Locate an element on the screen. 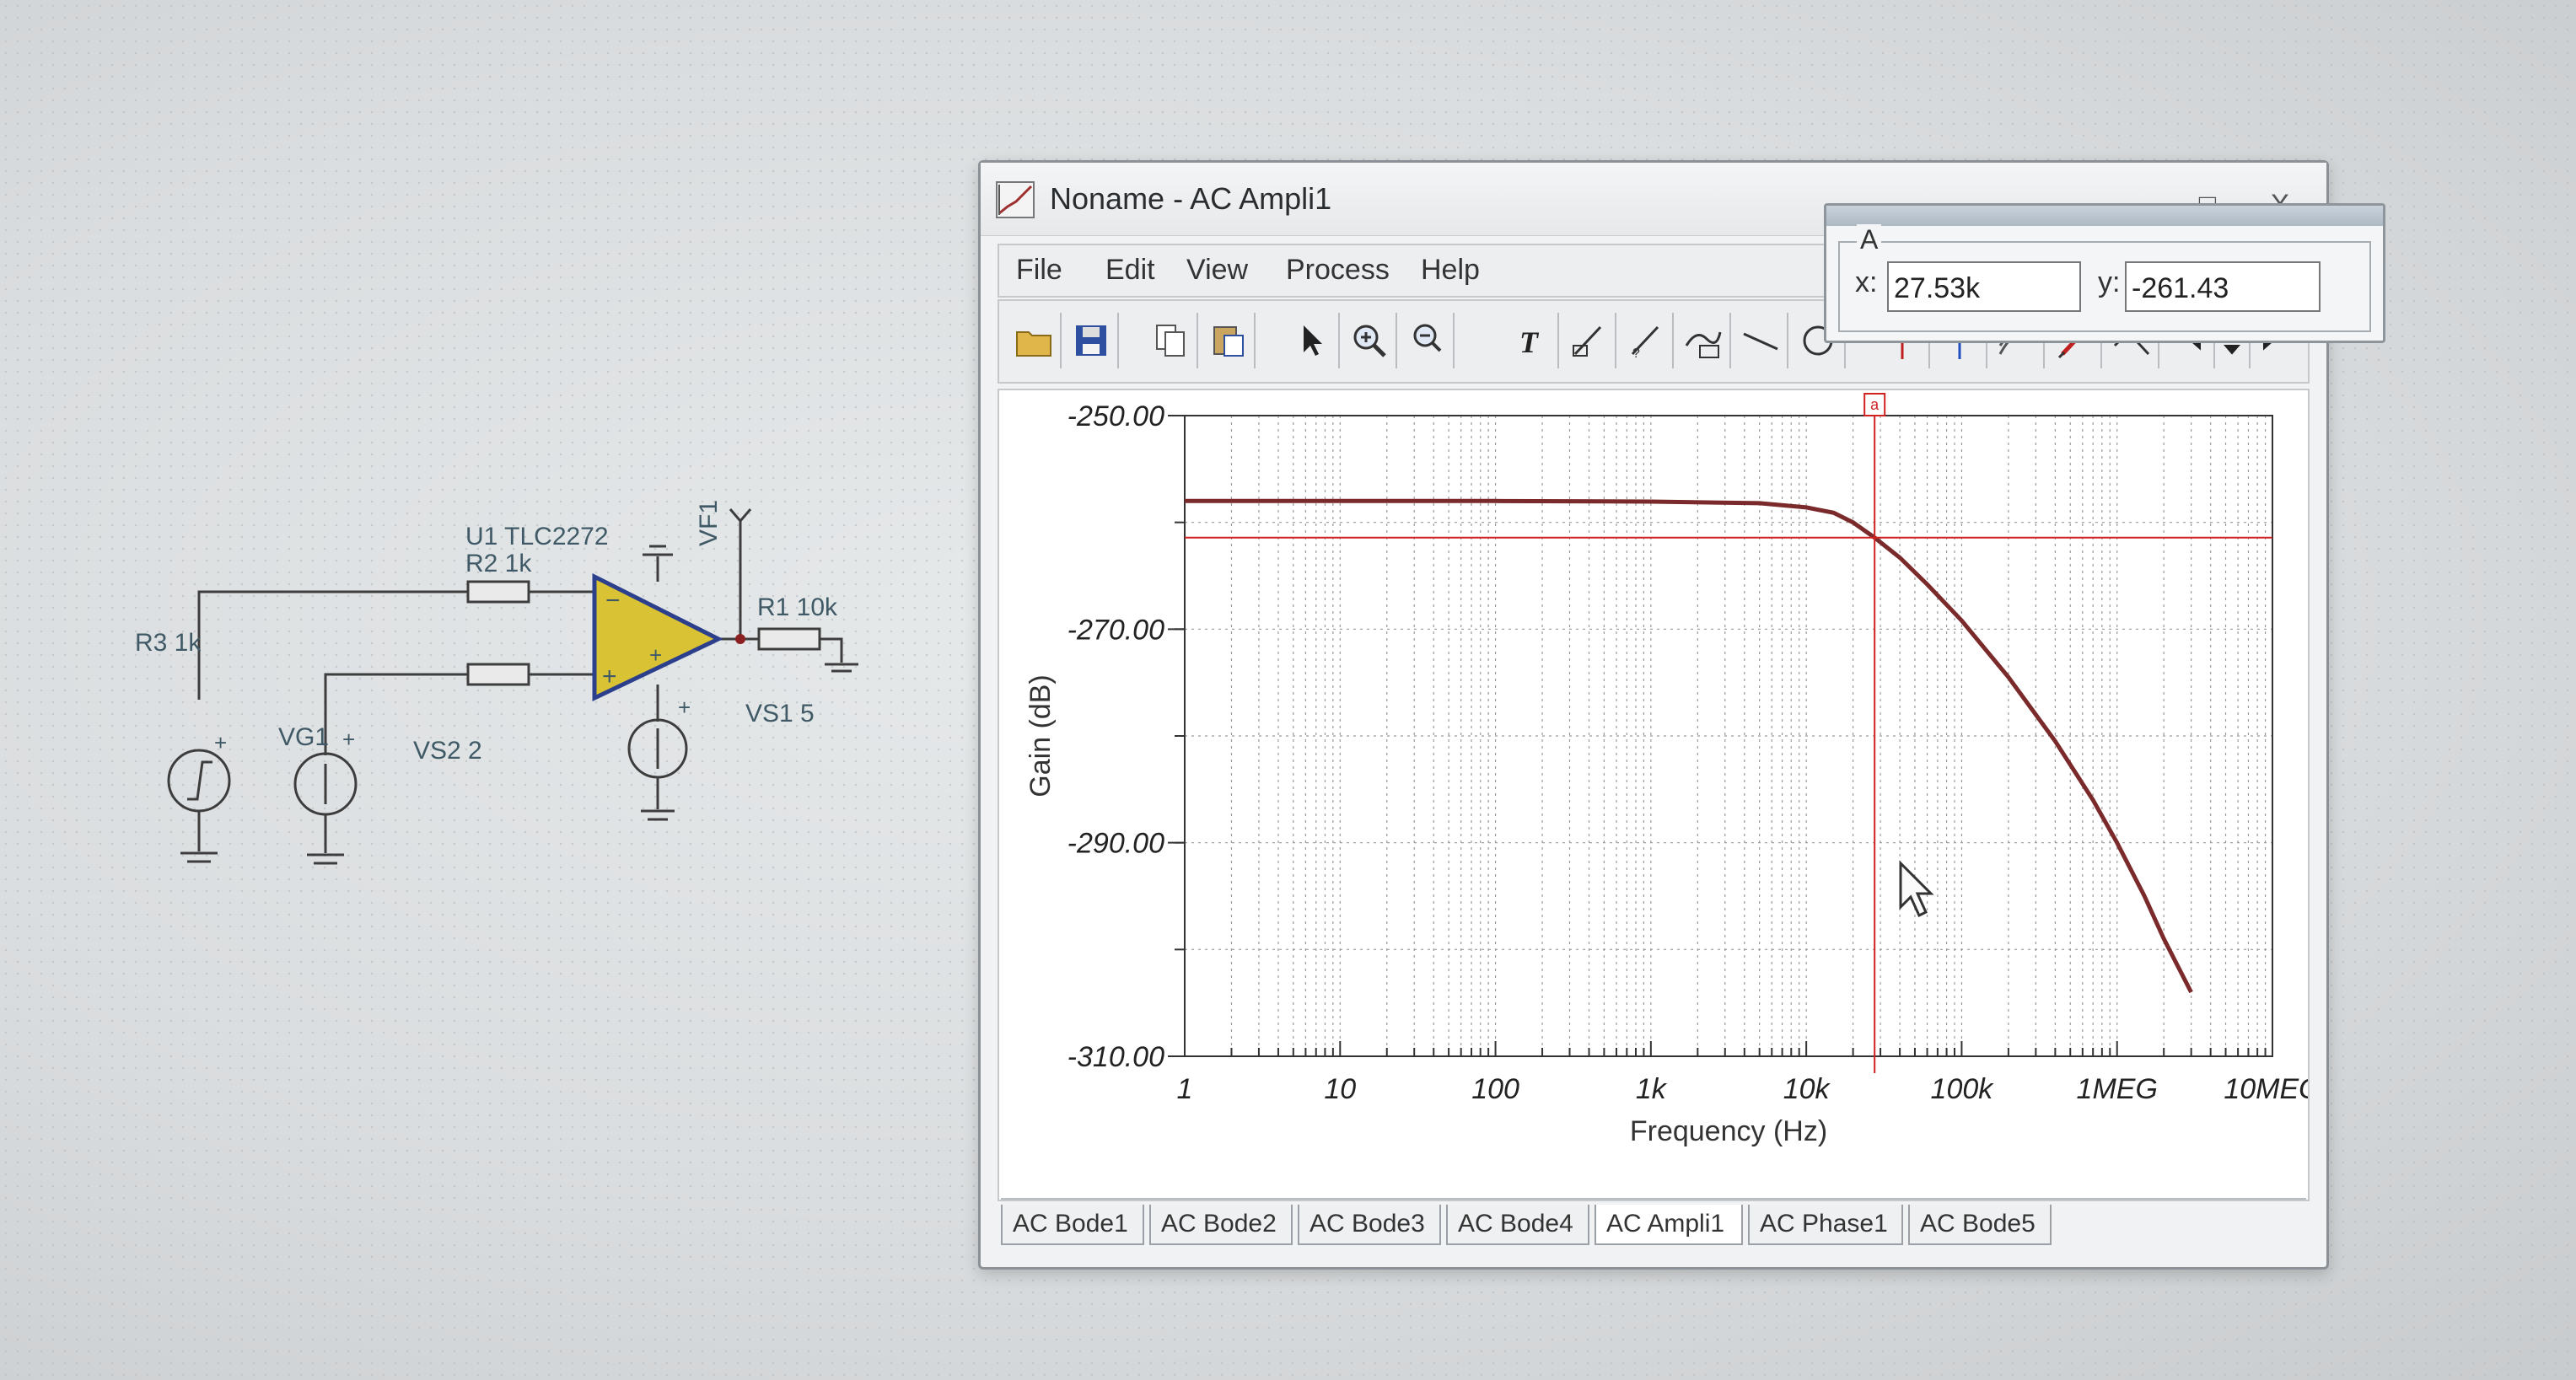 This screenshot has width=2576, height=1380. open-folder-icon is located at coordinates (1035, 341).